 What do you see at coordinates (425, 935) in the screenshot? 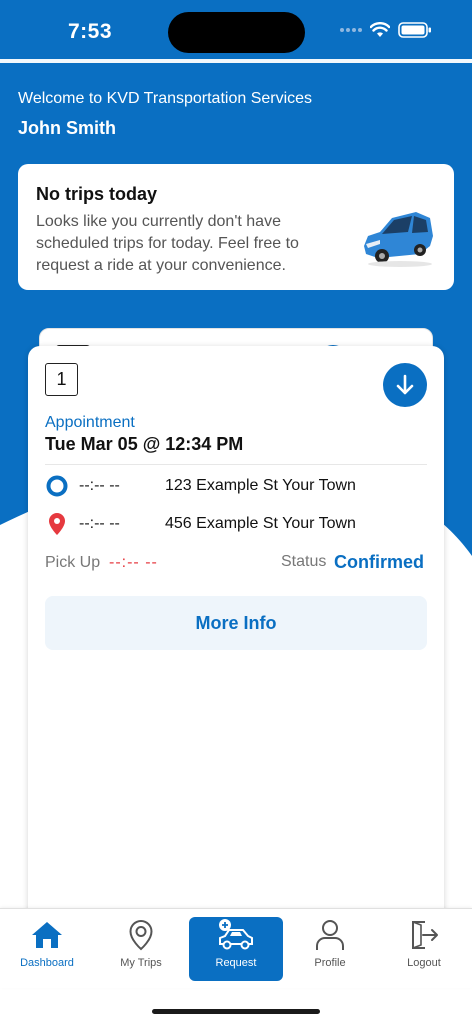
I see `logout-icon` at bounding box center [425, 935].